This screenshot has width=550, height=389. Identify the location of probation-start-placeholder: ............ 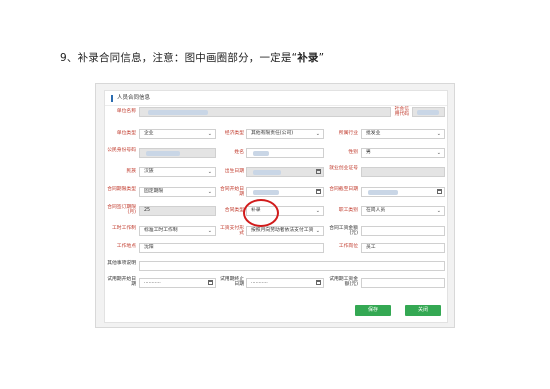
(152, 282).